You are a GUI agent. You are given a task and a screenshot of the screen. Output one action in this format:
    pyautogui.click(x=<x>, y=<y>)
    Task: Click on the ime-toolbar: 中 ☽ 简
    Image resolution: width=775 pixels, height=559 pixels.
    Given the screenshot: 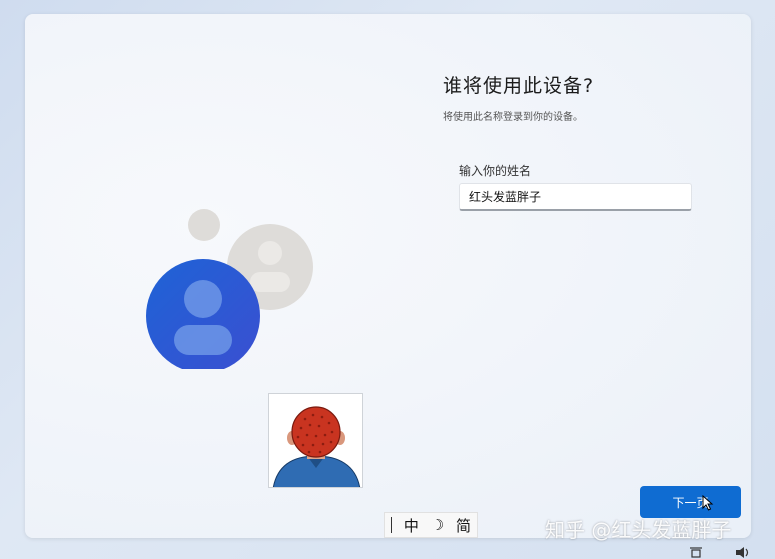 What is the action you would take?
    pyautogui.click(x=431, y=525)
    